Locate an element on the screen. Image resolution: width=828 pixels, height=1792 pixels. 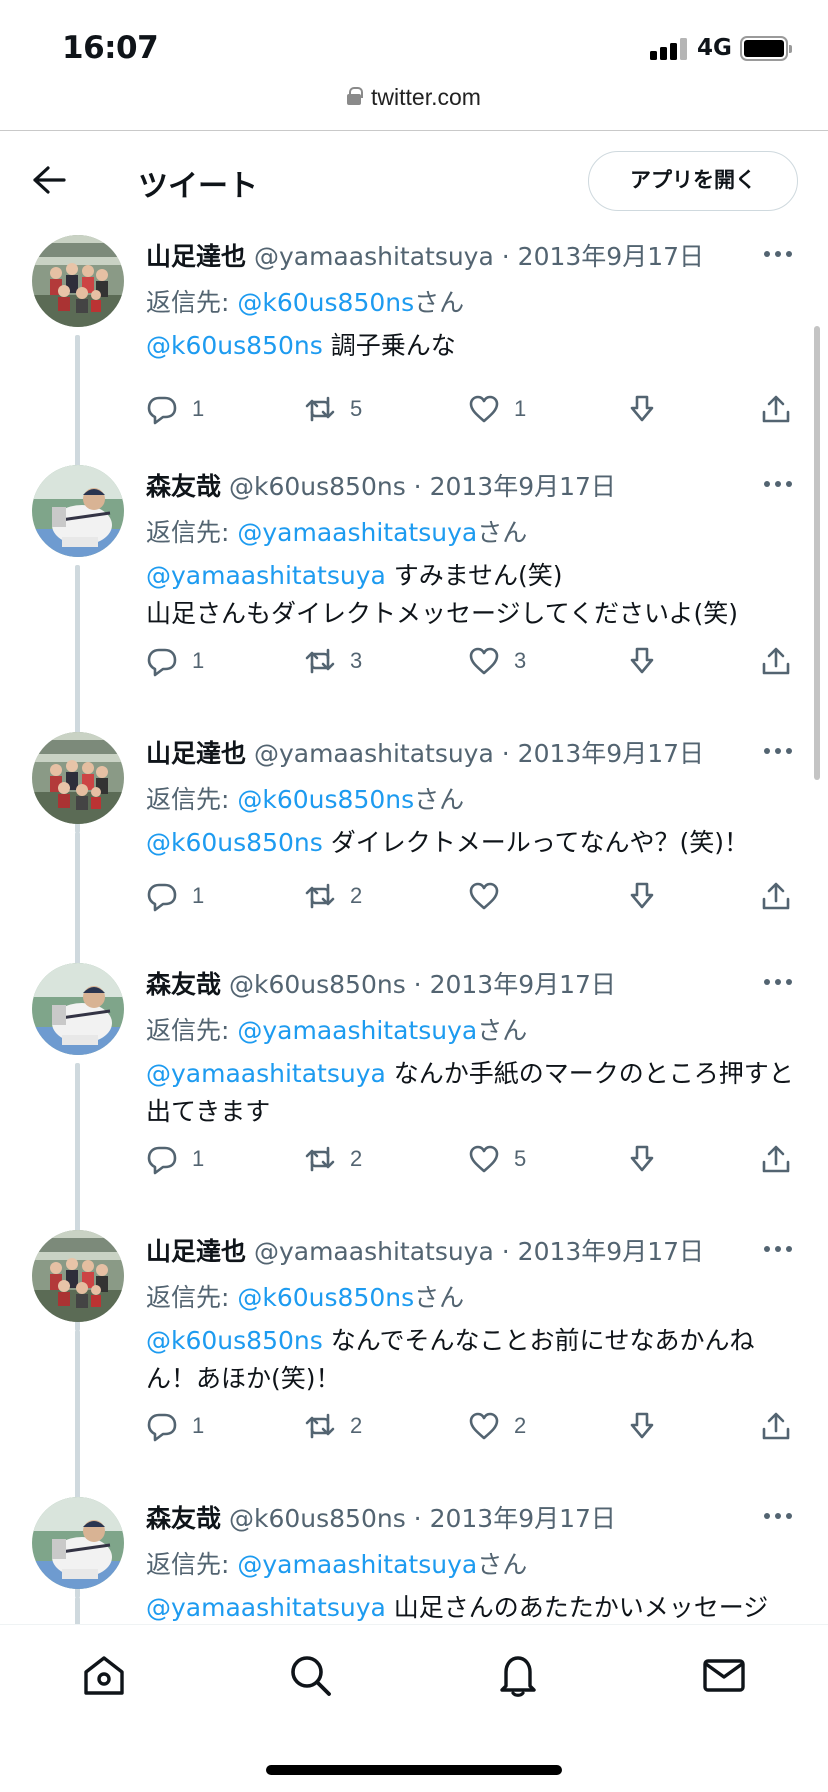
like-button: 5 is located at coordinates (497, 1159).